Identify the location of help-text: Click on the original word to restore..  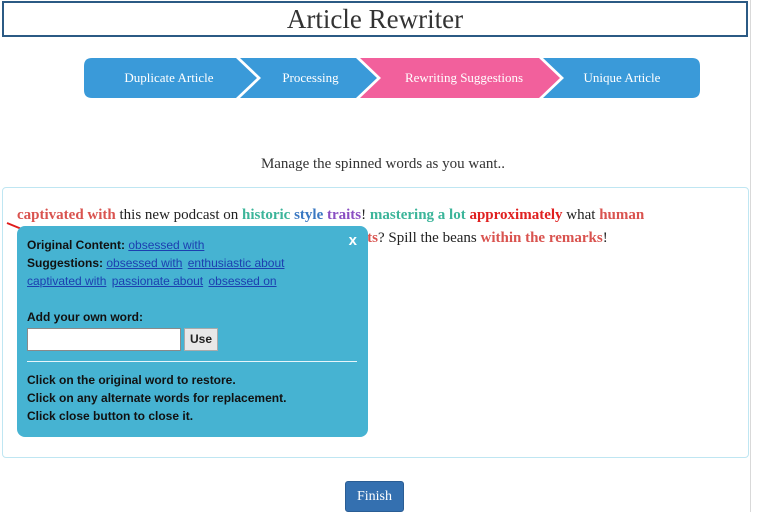
(131, 380).